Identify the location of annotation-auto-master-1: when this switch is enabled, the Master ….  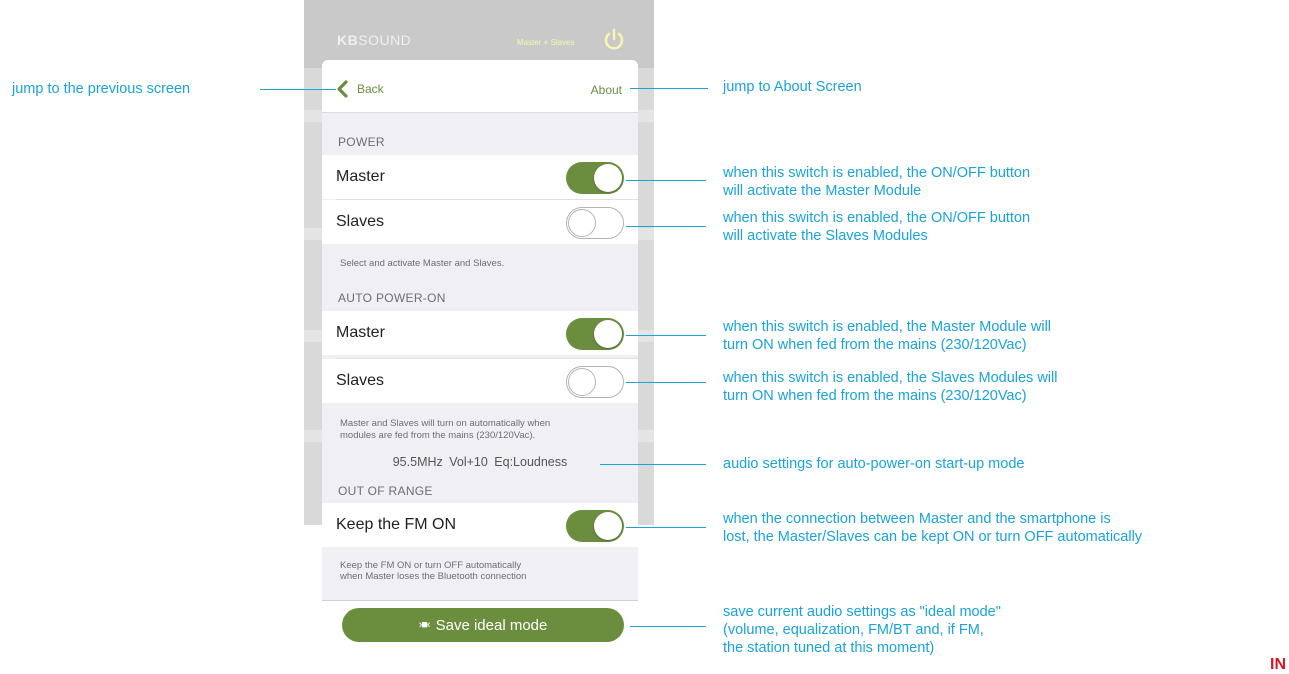
(887, 327).